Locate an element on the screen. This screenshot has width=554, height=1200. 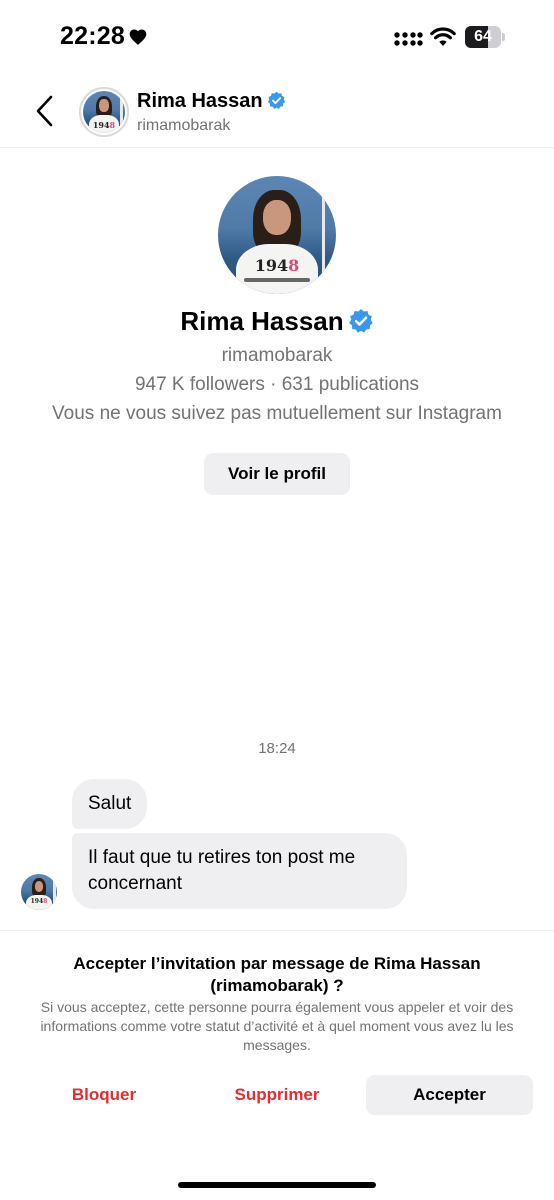
profile-avatar: 1948 is located at coordinates (277, 235).